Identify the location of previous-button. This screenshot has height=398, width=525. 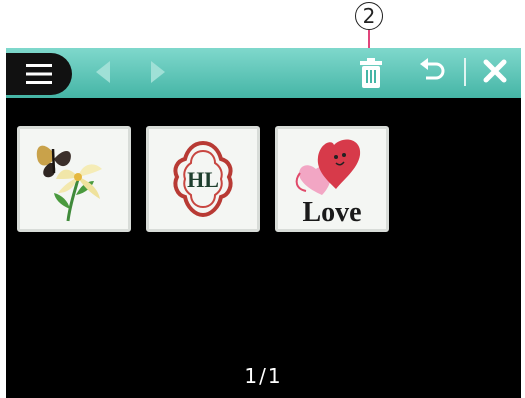
(103, 72).